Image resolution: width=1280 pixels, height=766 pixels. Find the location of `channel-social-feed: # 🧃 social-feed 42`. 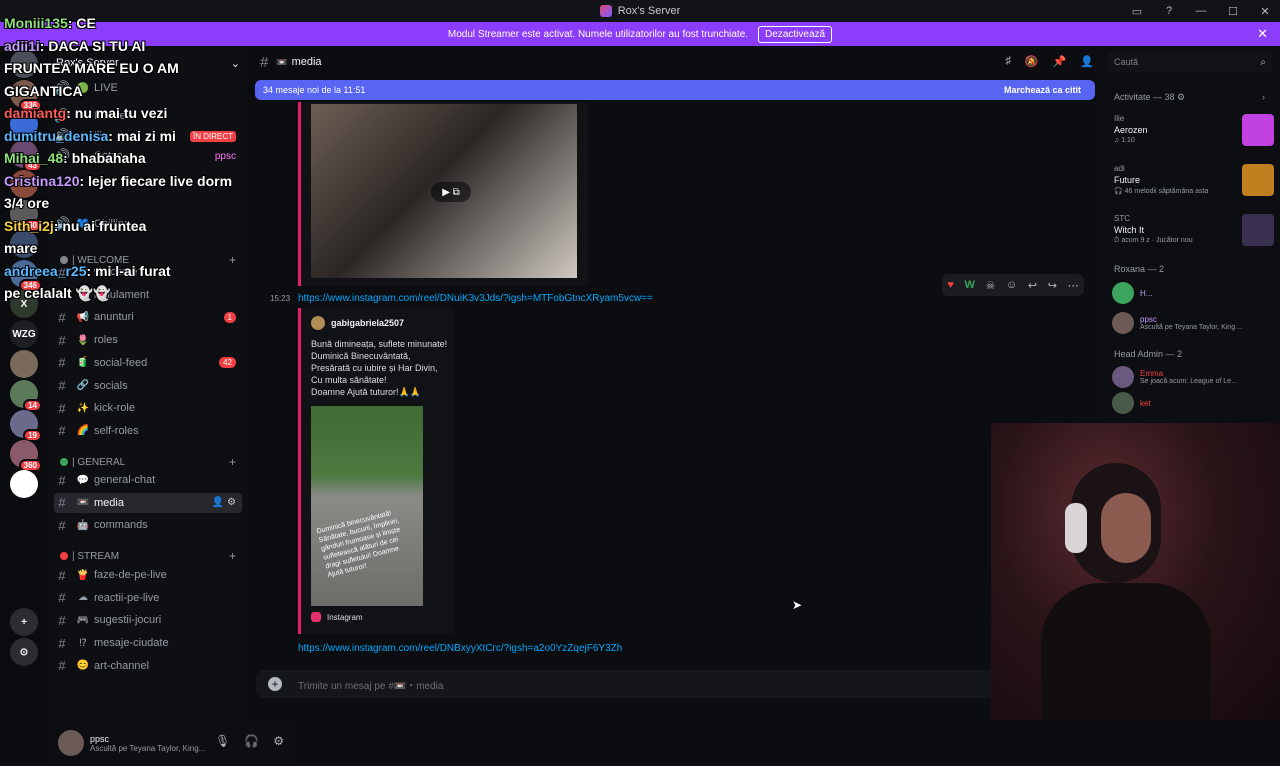

channel-social-feed: # 🧃 social-feed 42 is located at coordinates (148, 363).